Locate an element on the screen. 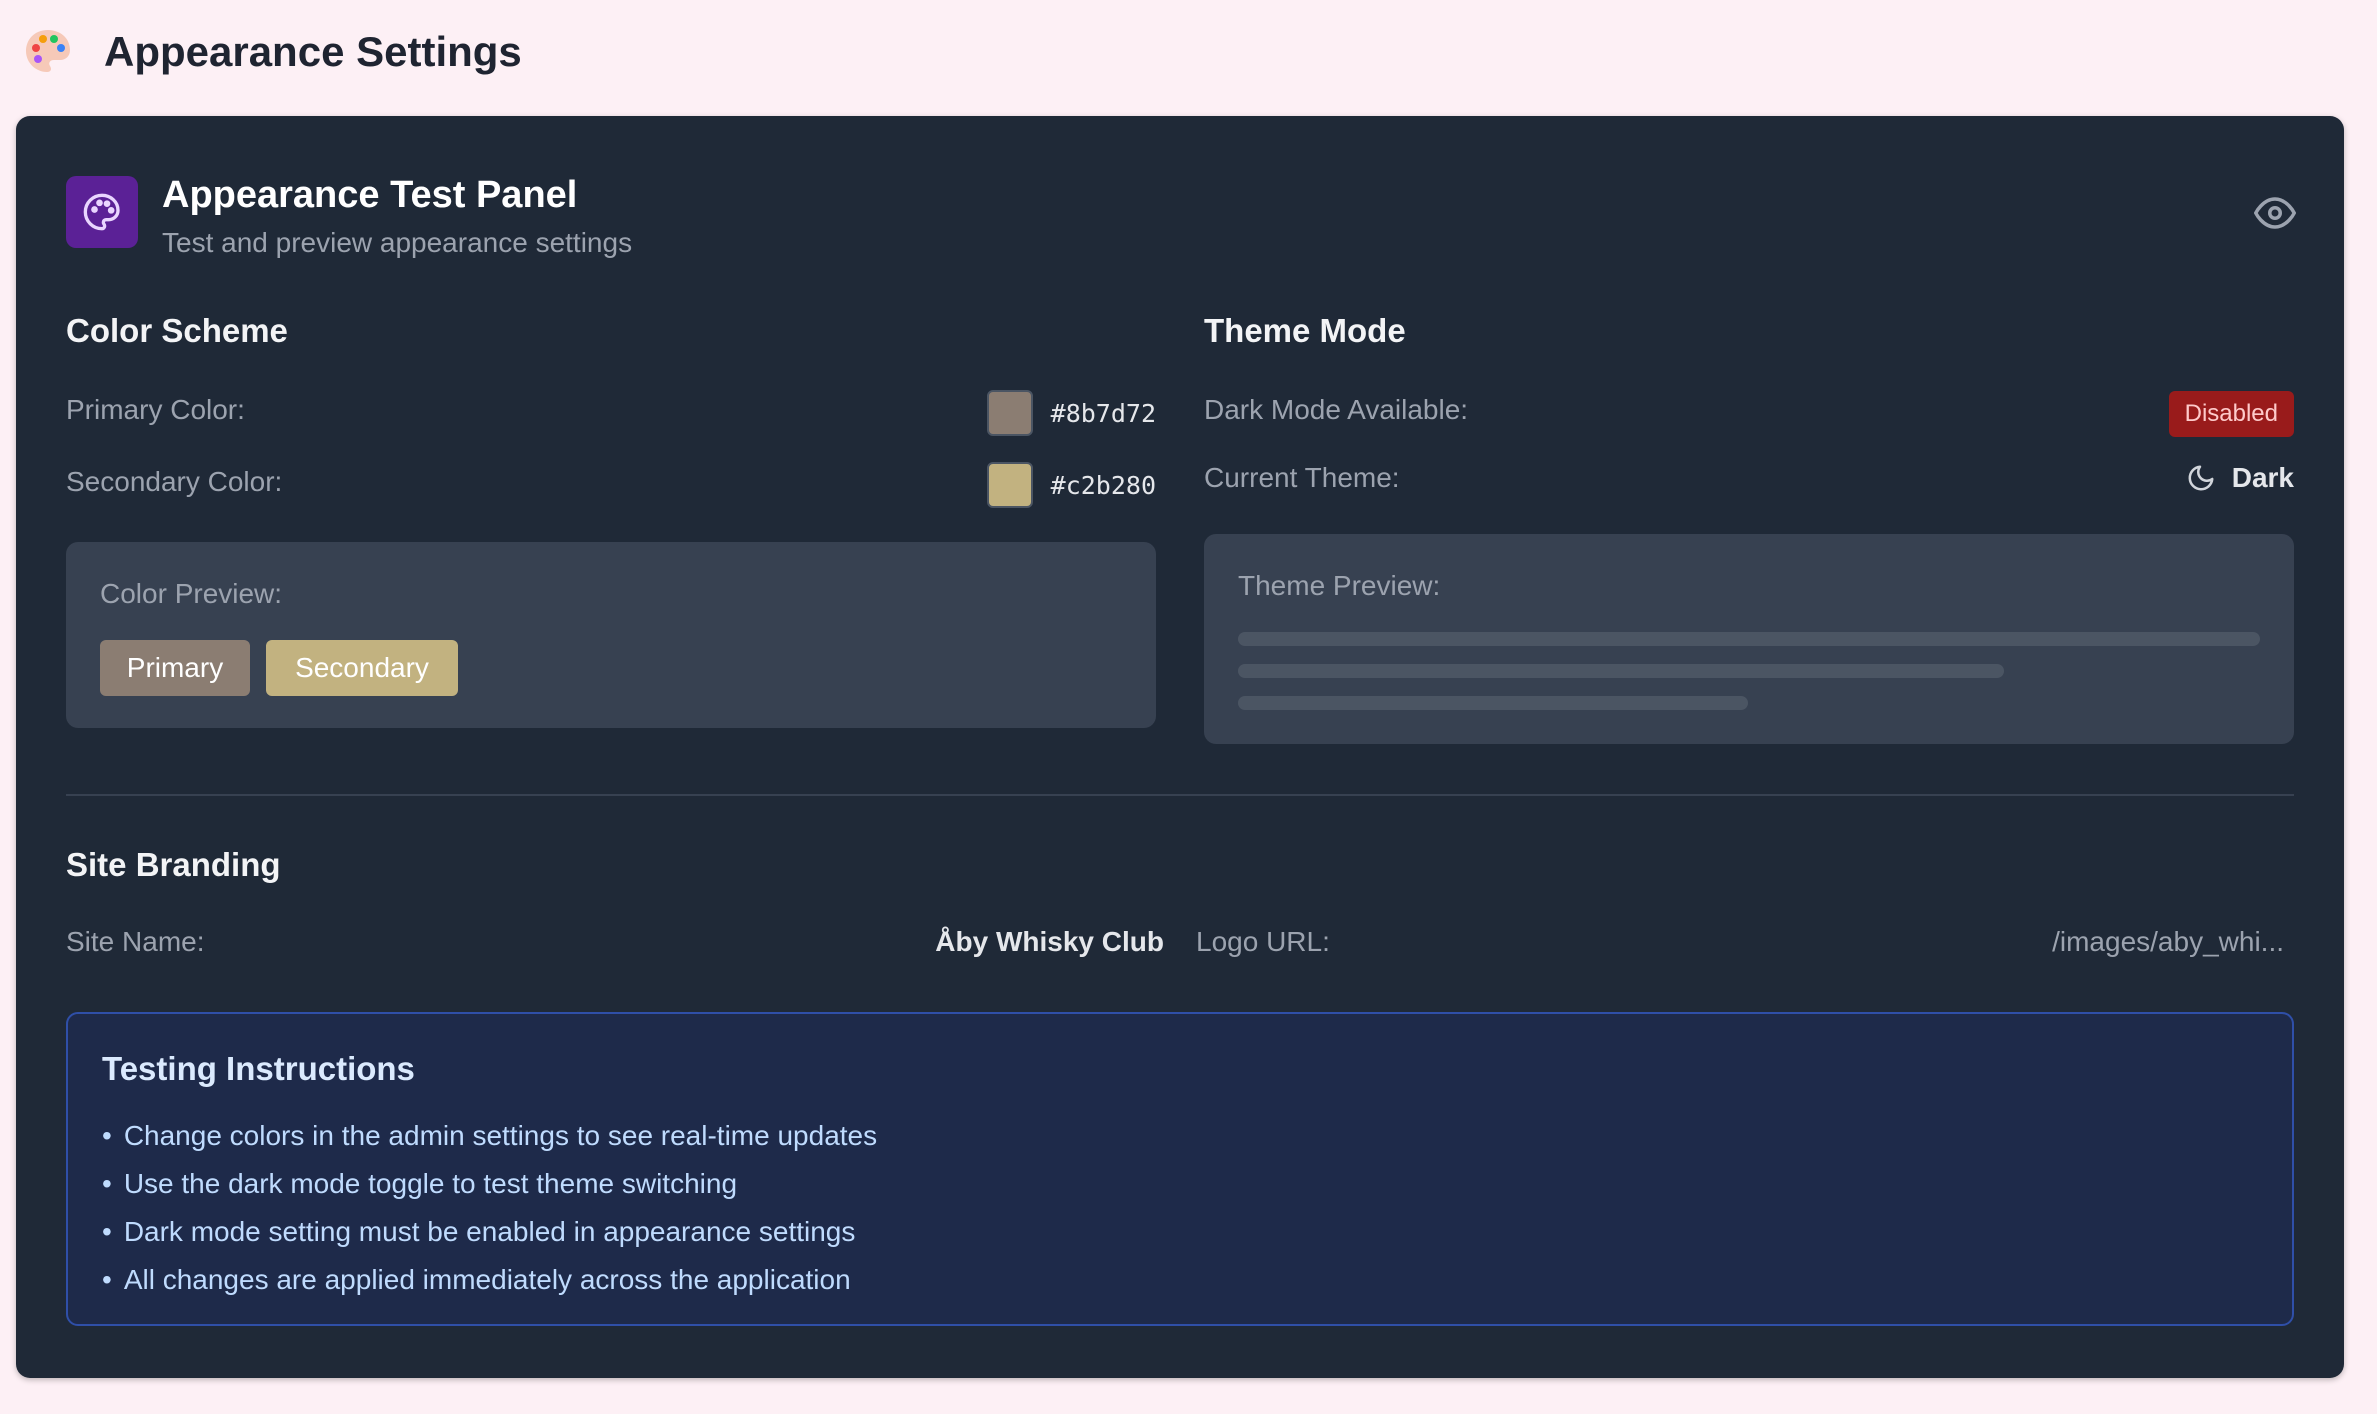 The image size is (2377, 1414). secondary-color-label: Secondary Color: is located at coordinates (174, 481).